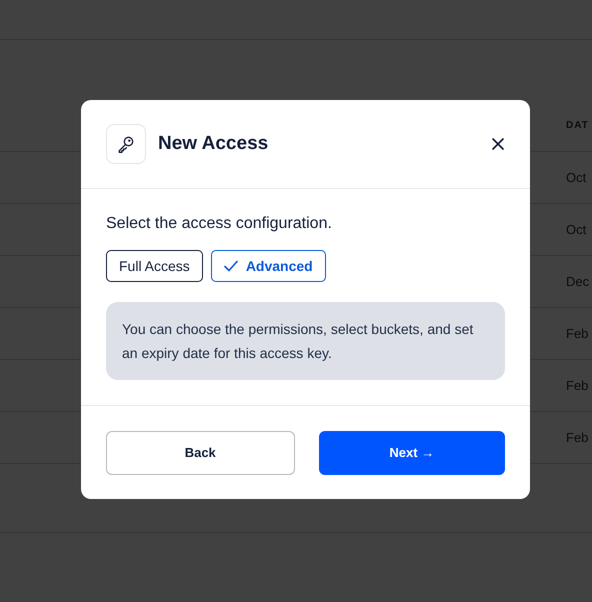  I want to click on back-button: Back, so click(200, 452).